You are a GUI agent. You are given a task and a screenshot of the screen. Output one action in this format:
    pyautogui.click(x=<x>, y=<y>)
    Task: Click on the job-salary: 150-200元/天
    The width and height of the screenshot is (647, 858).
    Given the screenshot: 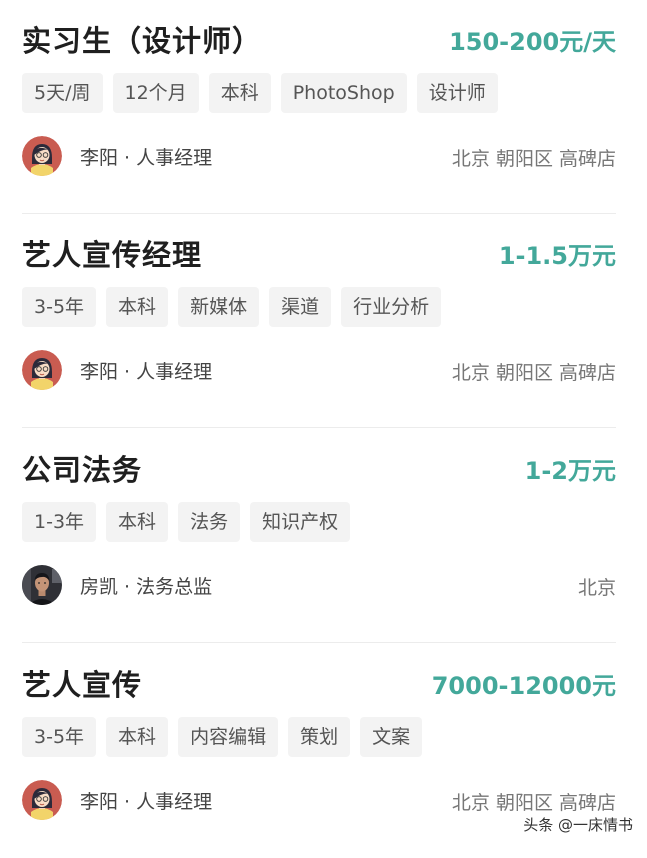 What is the action you would take?
    pyautogui.click(x=532, y=42)
    